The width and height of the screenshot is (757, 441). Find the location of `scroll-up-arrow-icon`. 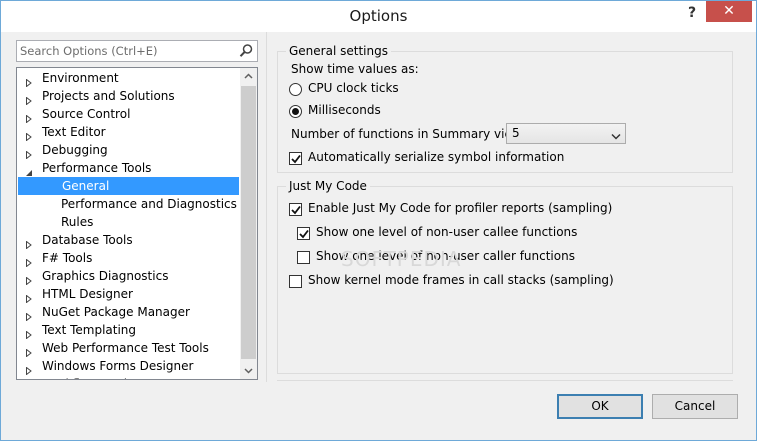

scroll-up-arrow-icon is located at coordinates (248, 76).